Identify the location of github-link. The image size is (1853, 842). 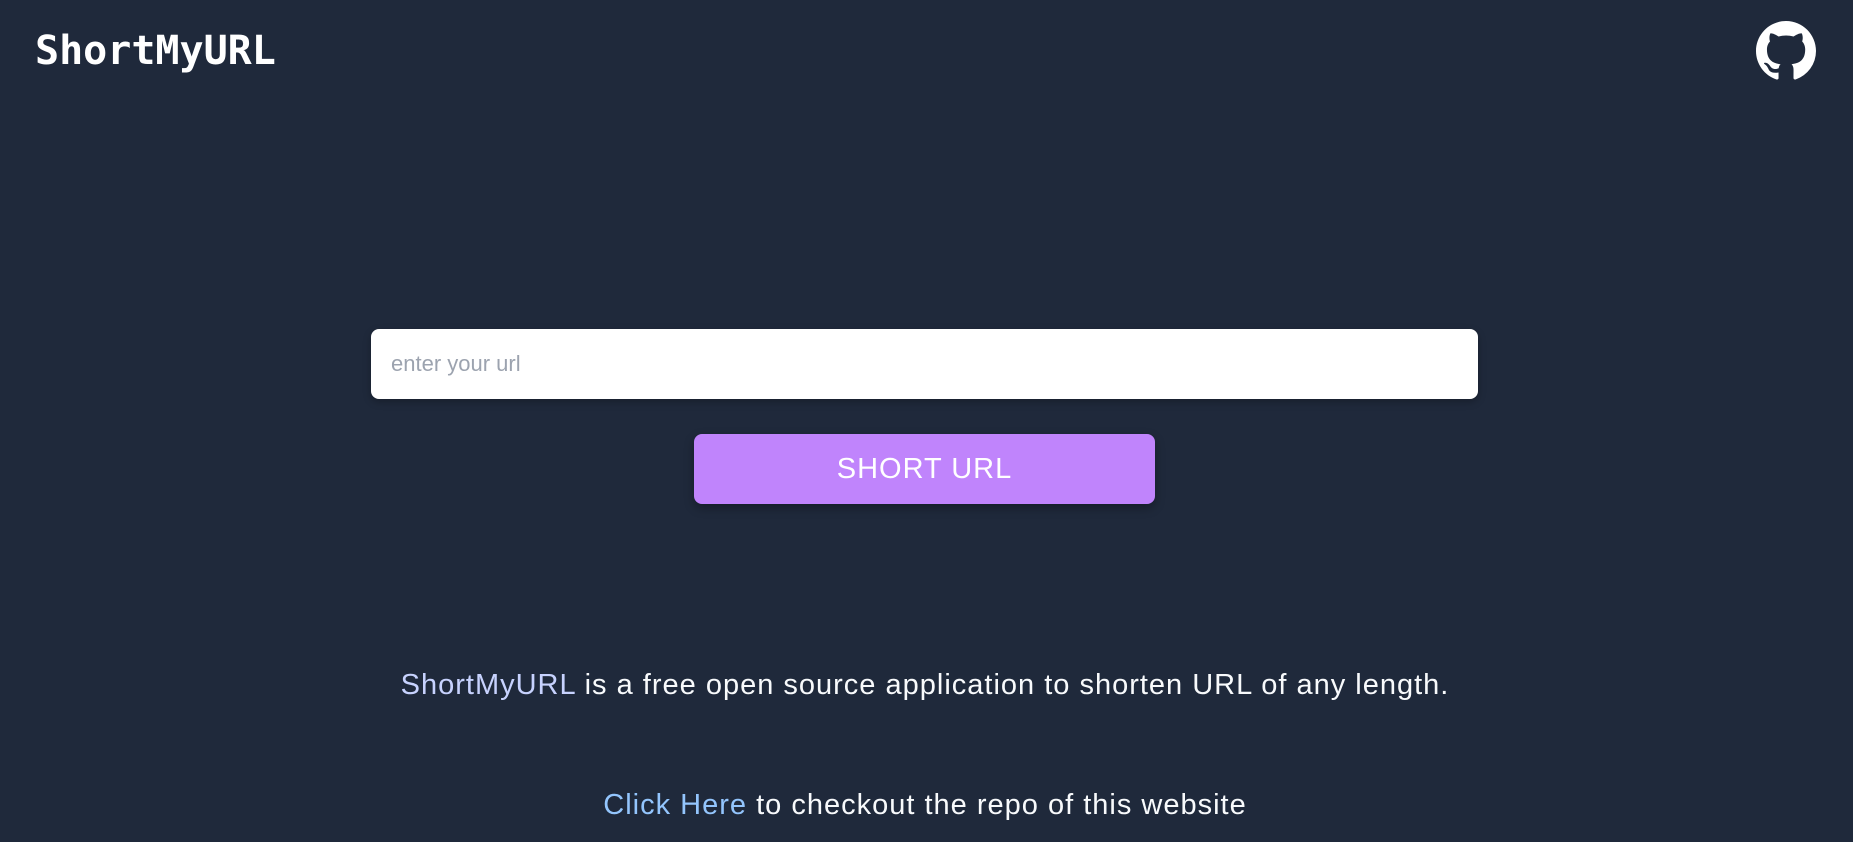
(1786, 51).